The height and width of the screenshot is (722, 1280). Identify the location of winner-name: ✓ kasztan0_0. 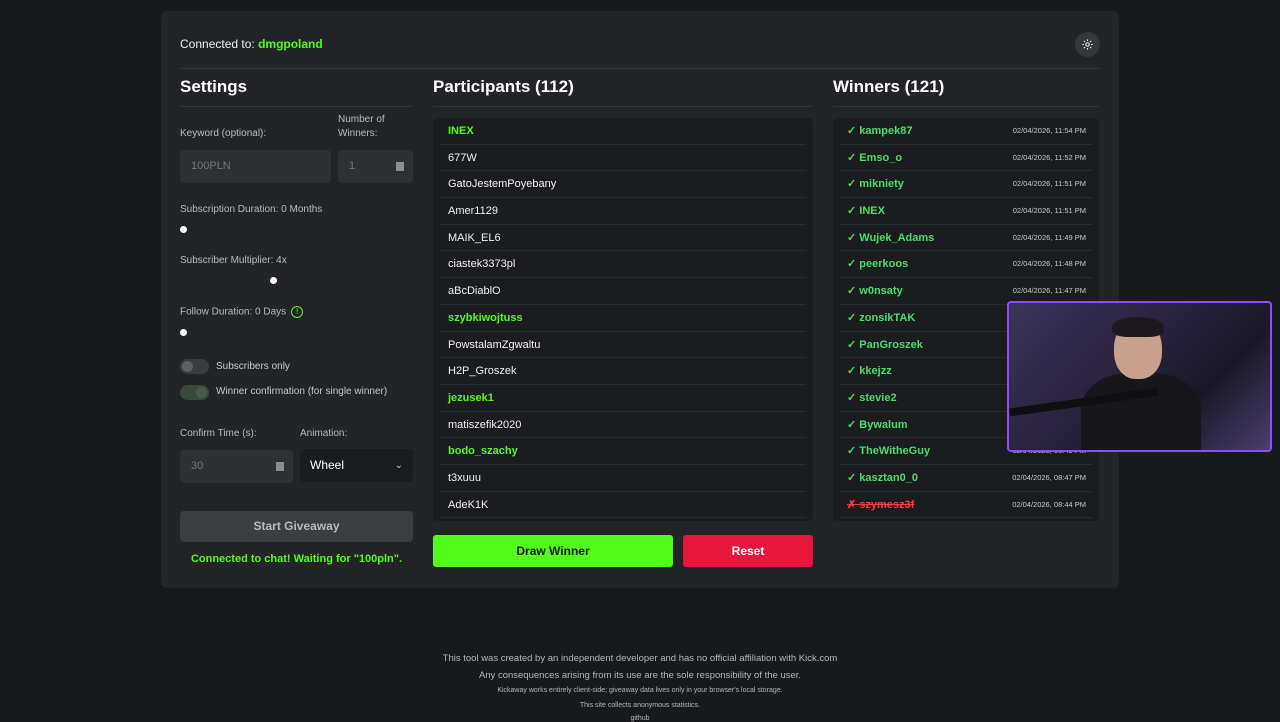
(882, 478).